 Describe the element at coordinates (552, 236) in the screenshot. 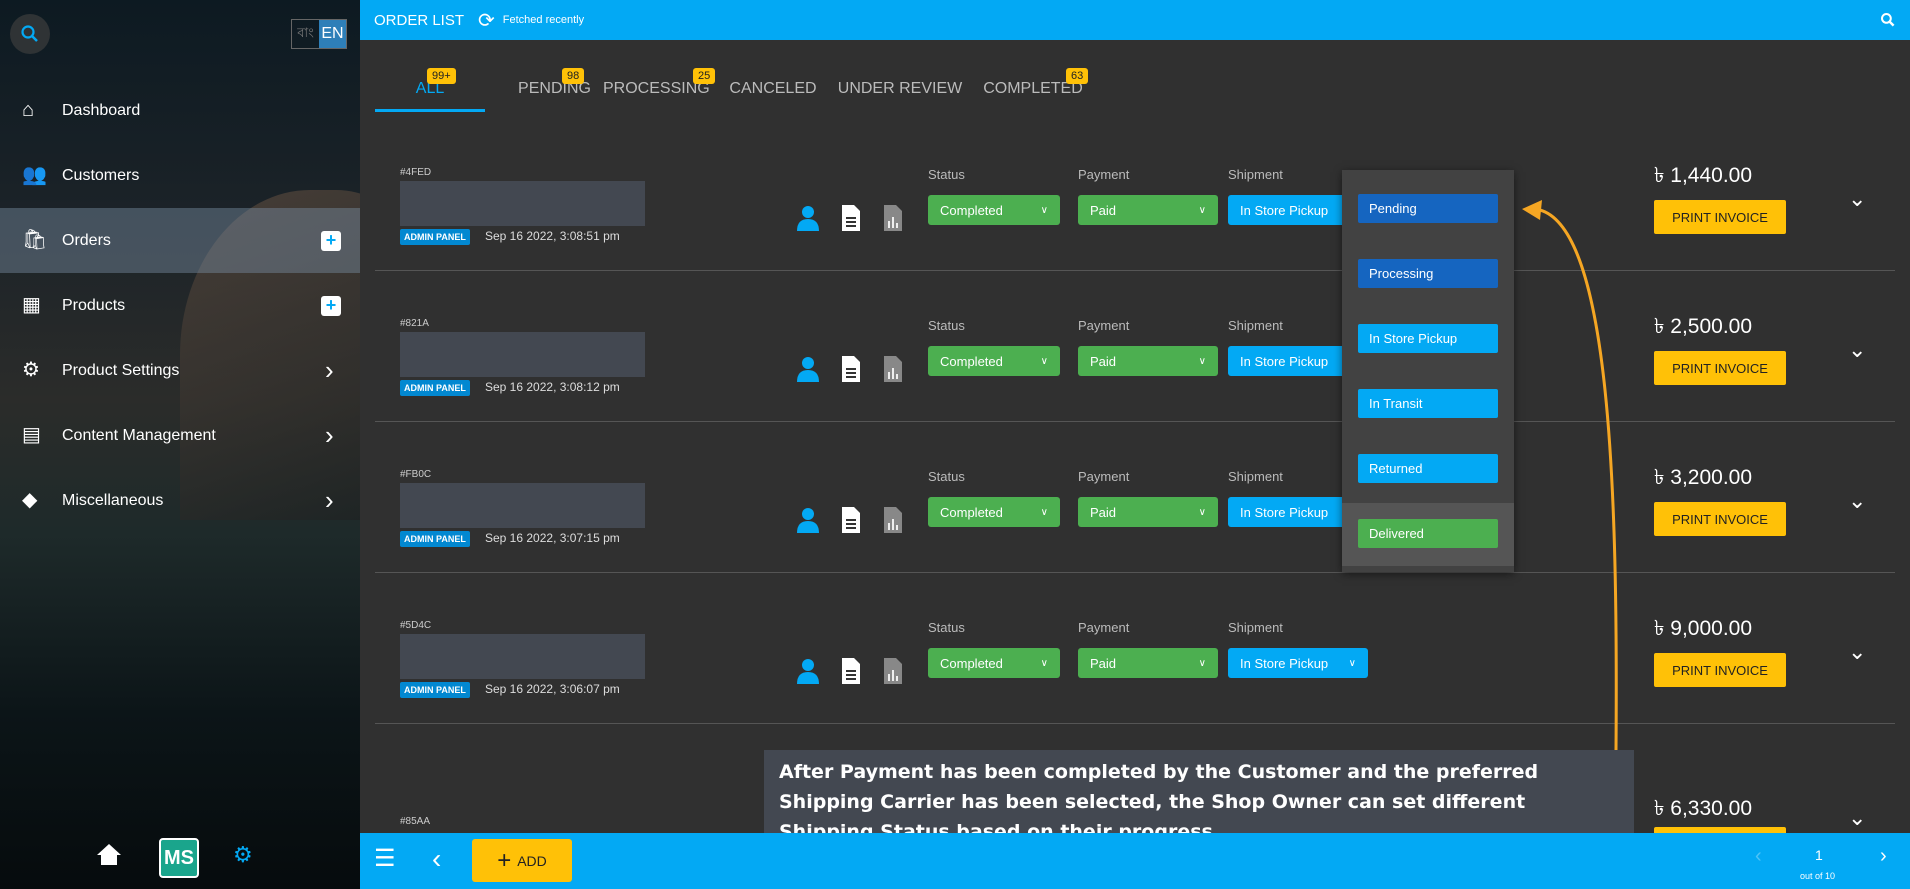

I see `order-date: Sep 16 2022, 3:08:51 pm` at that location.